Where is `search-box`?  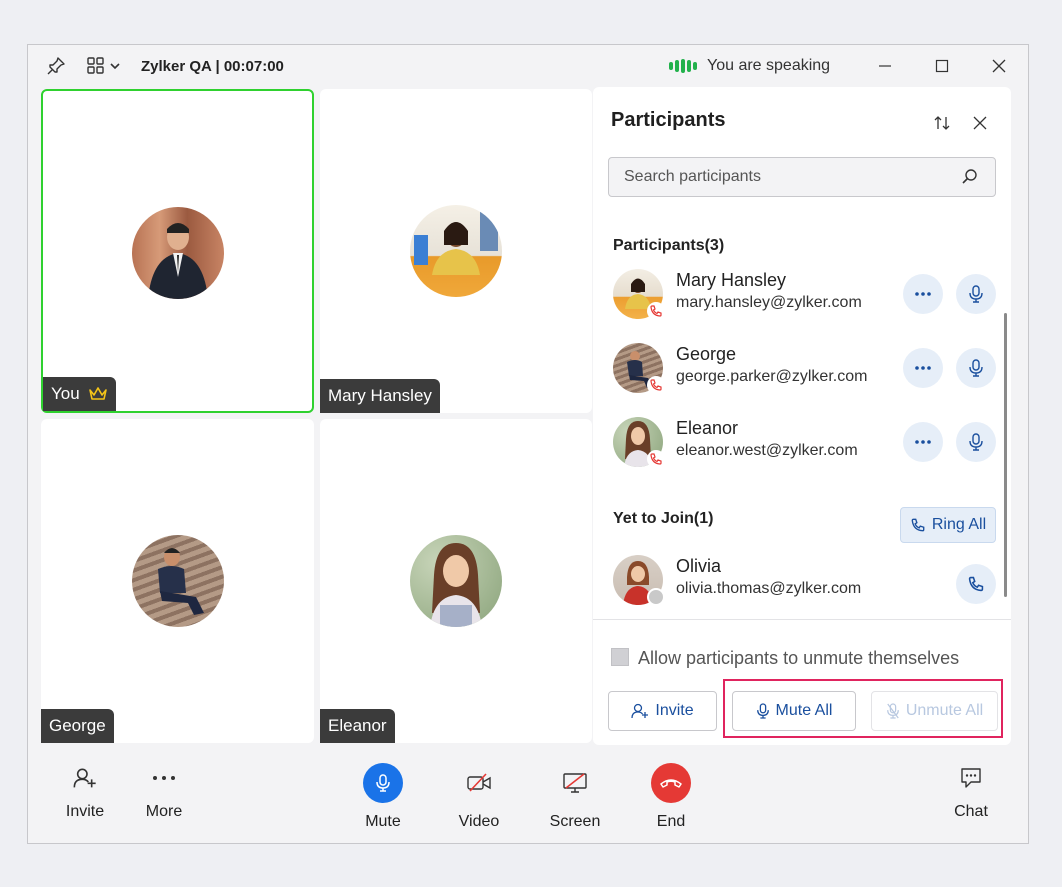 search-box is located at coordinates (802, 177).